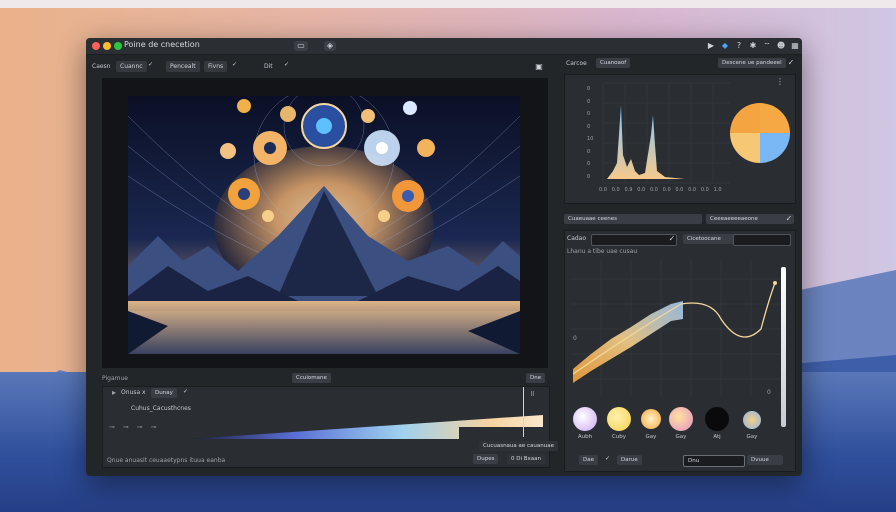 The height and width of the screenshot is (512, 896). What do you see at coordinates (590, 133) in the screenshot?
I see `y-tick-labels: 00 00 10 0 00` at bounding box center [590, 133].